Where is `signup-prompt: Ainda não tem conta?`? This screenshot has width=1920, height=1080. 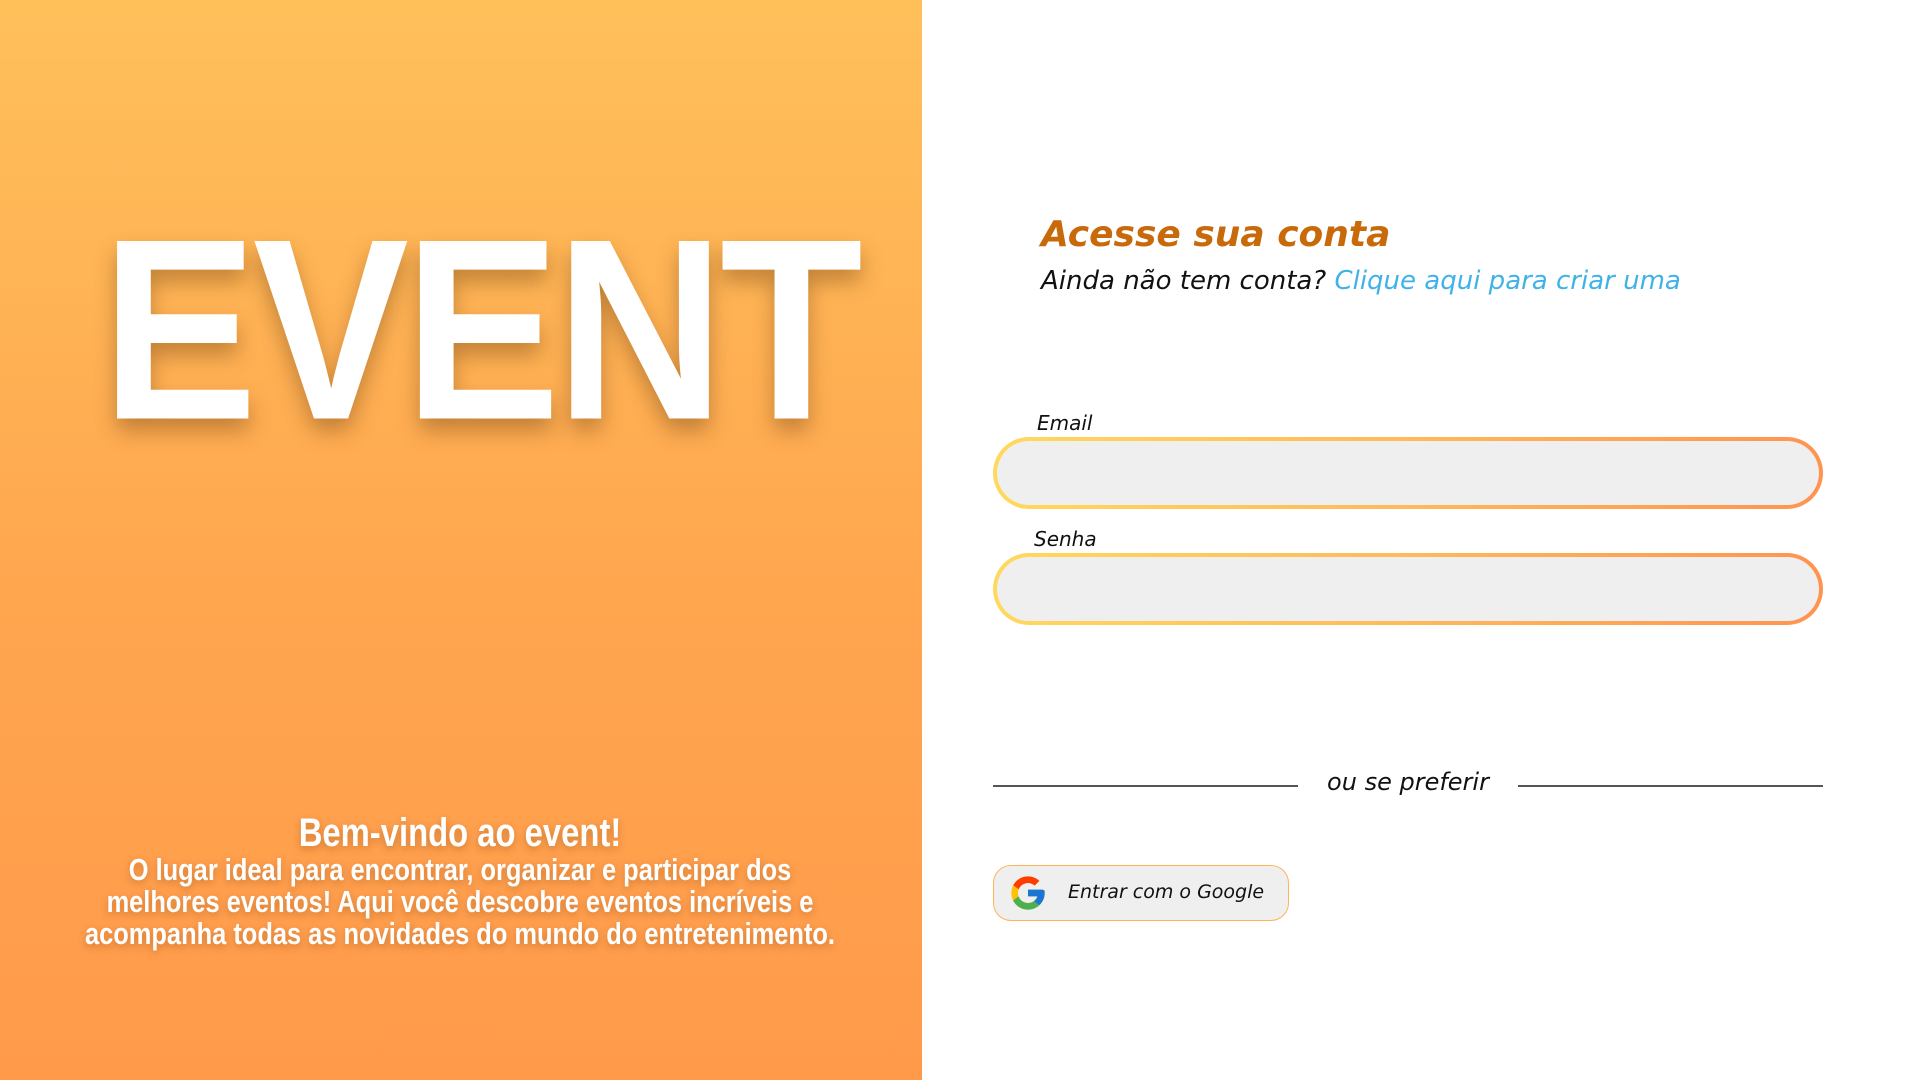
signup-prompt: Ainda não tem conta? is located at coordinates (1184, 281).